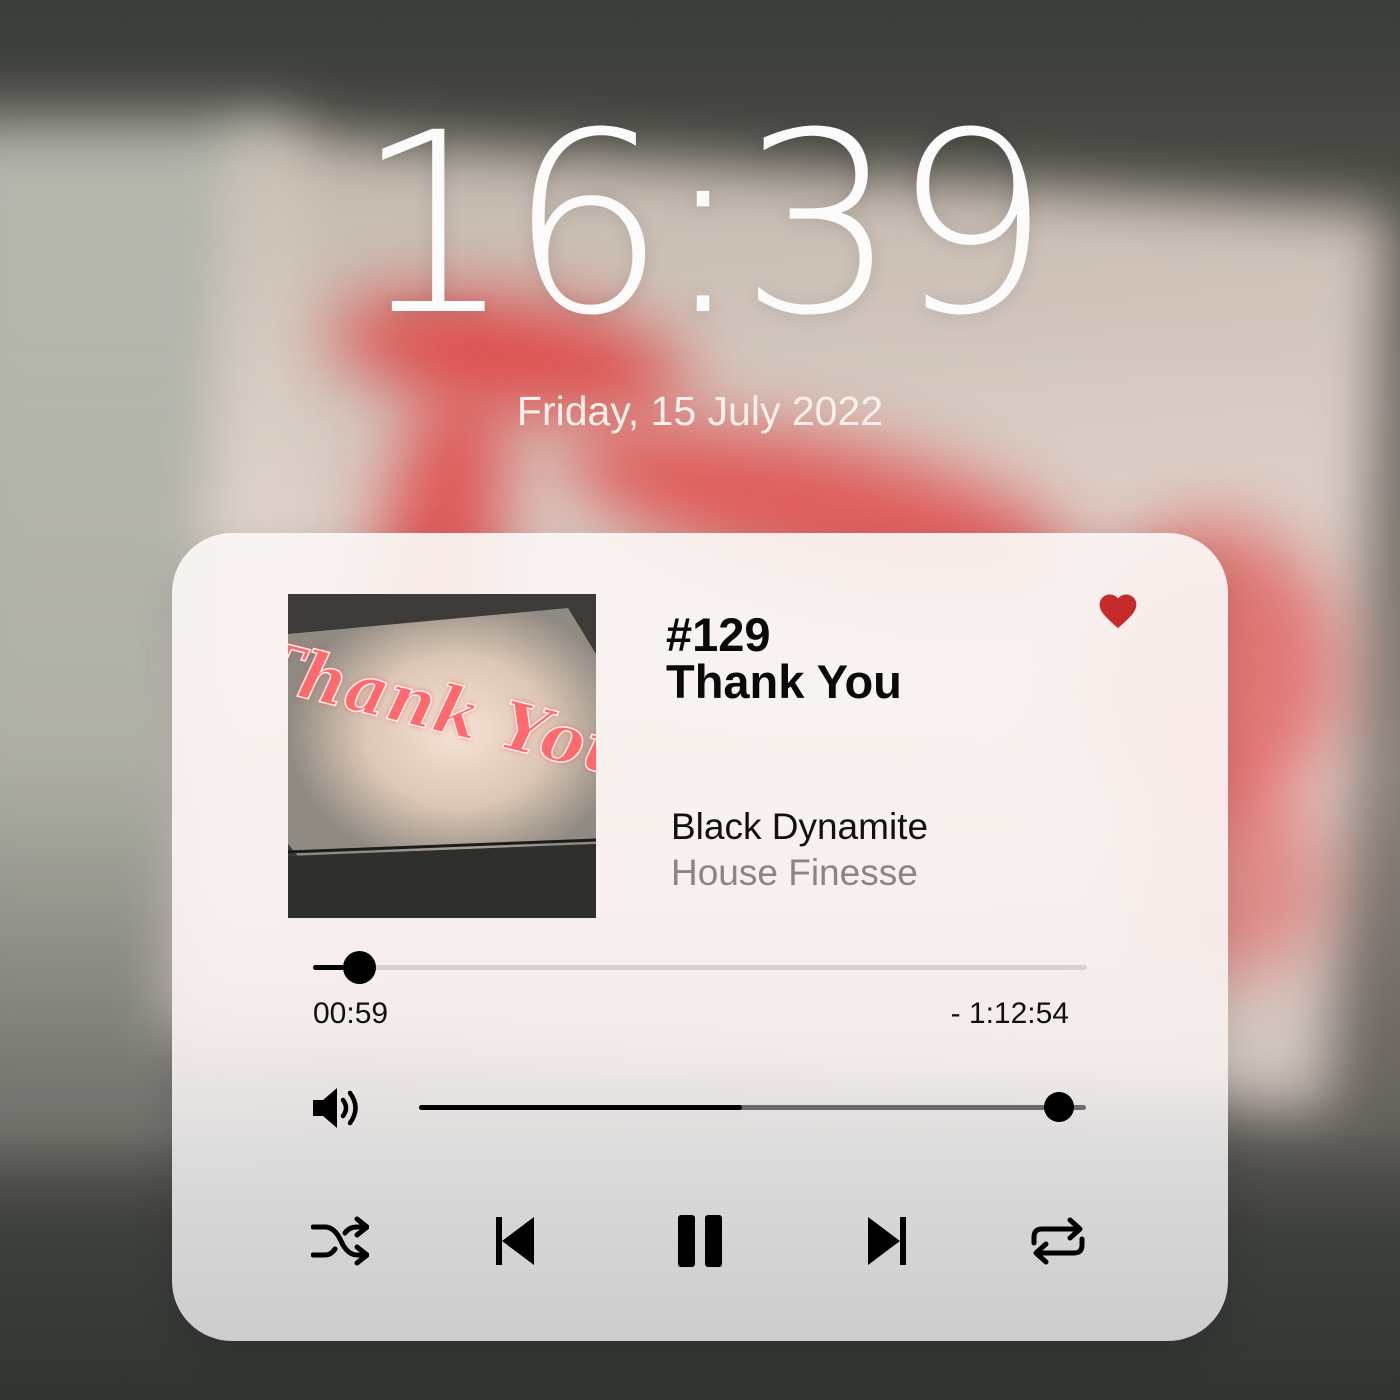 The width and height of the screenshot is (1400, 1400). I want to click on shuffle-button, so click(340, 1241).